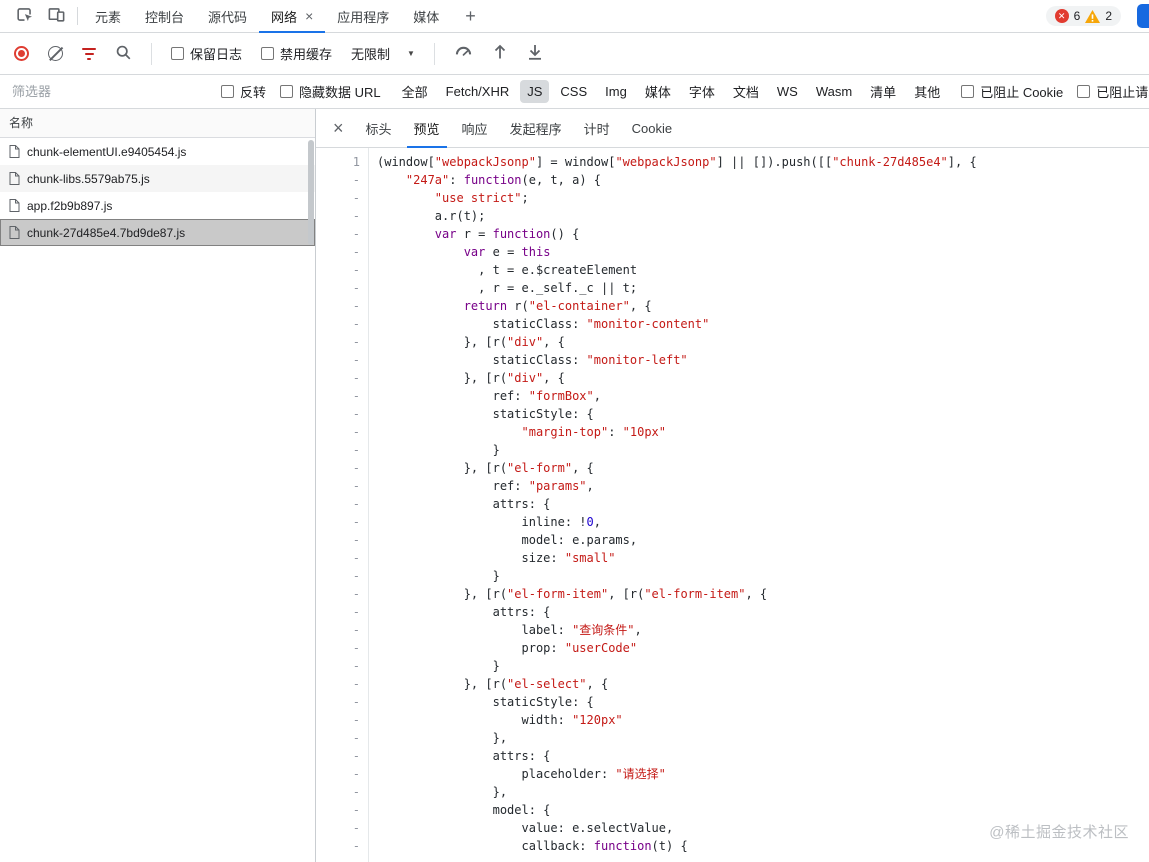 The width and height of the screenshot is (1149, 862). I want to click on code-line: - ref: "params",, so click(732, 486).